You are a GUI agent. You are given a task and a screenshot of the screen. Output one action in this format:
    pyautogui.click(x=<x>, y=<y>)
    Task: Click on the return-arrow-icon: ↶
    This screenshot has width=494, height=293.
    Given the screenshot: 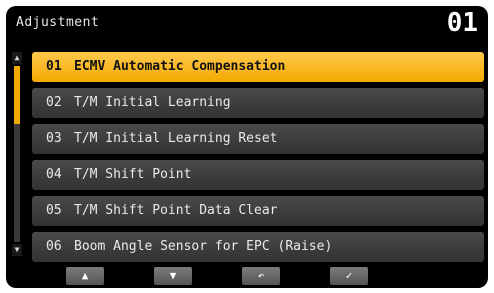 What is the action you would take?
    pyautogui.click(x=261, y=275)
    